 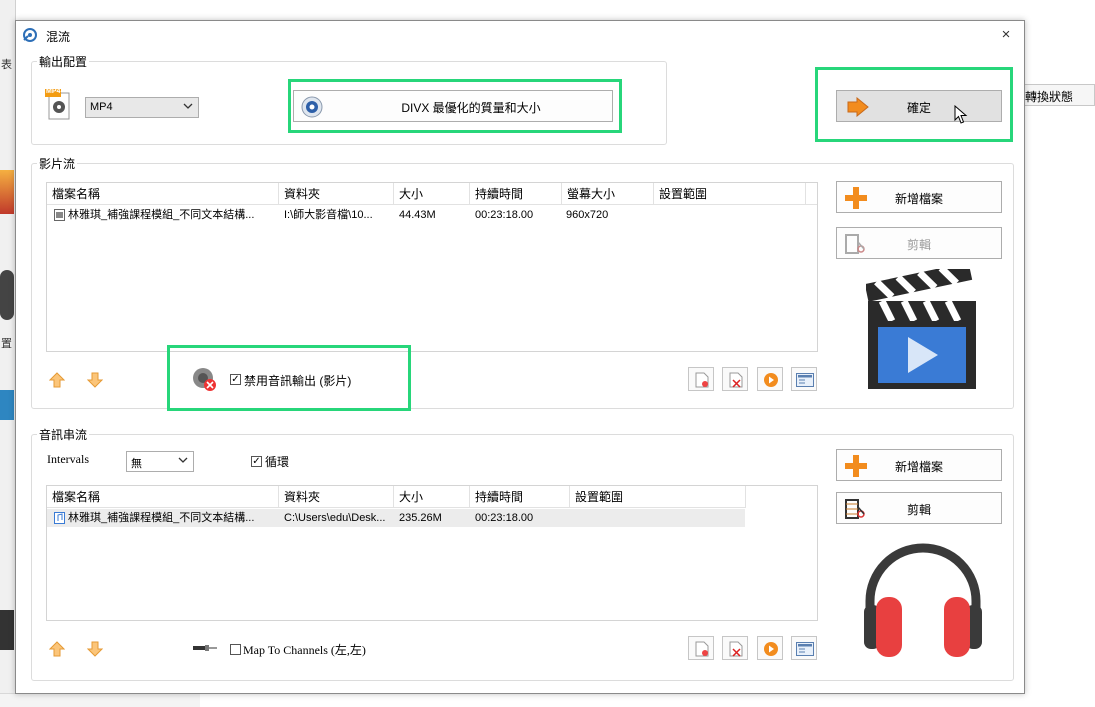 What do you see at coordinates (256, 461) in the screenshot?
I see `loop-checkbox: ✓` at bounding box center [256, 461].